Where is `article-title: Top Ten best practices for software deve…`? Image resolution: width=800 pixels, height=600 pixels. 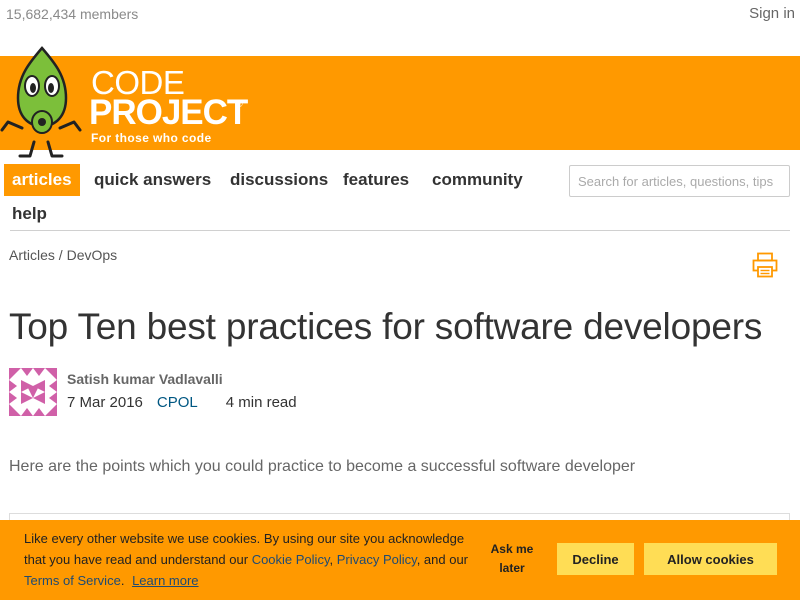
article-title: Top Ten best practices for software deve… is located at coordinates (386, 326).